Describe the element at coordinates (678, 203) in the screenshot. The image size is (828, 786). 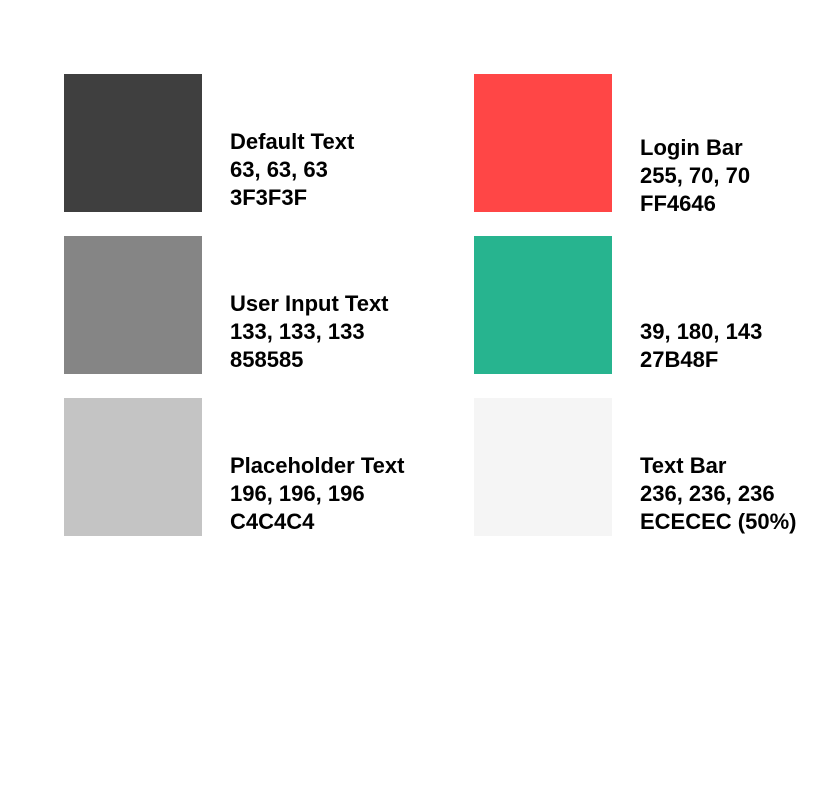
I see `swatch-hex: FF4646` at that location.